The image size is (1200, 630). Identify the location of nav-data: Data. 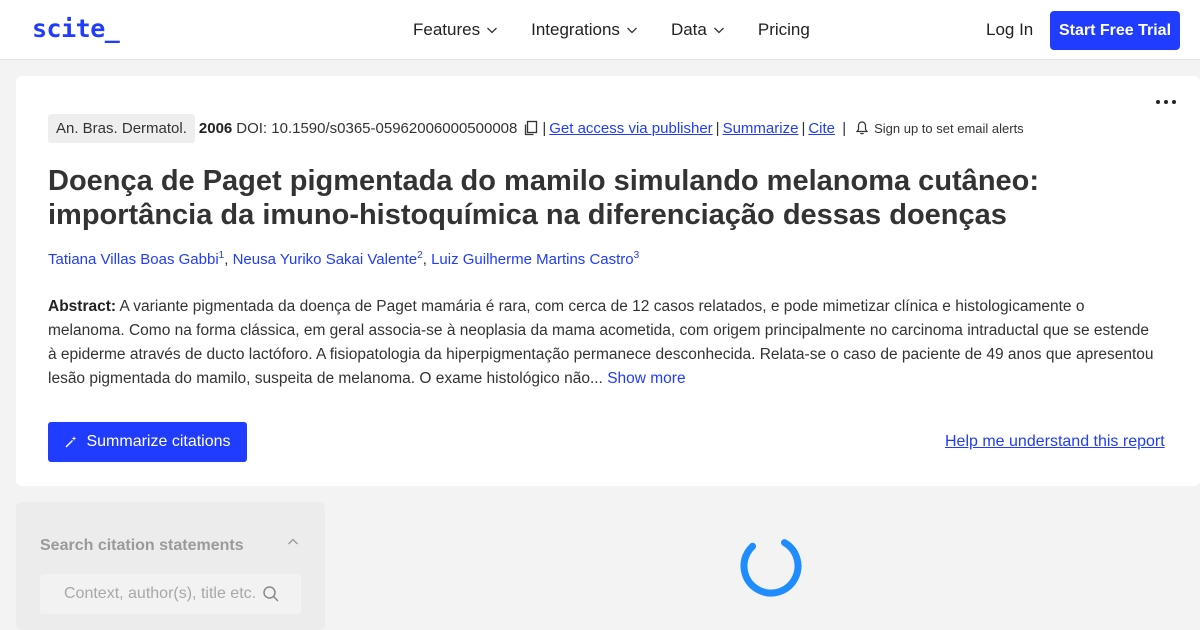
(698, 30).